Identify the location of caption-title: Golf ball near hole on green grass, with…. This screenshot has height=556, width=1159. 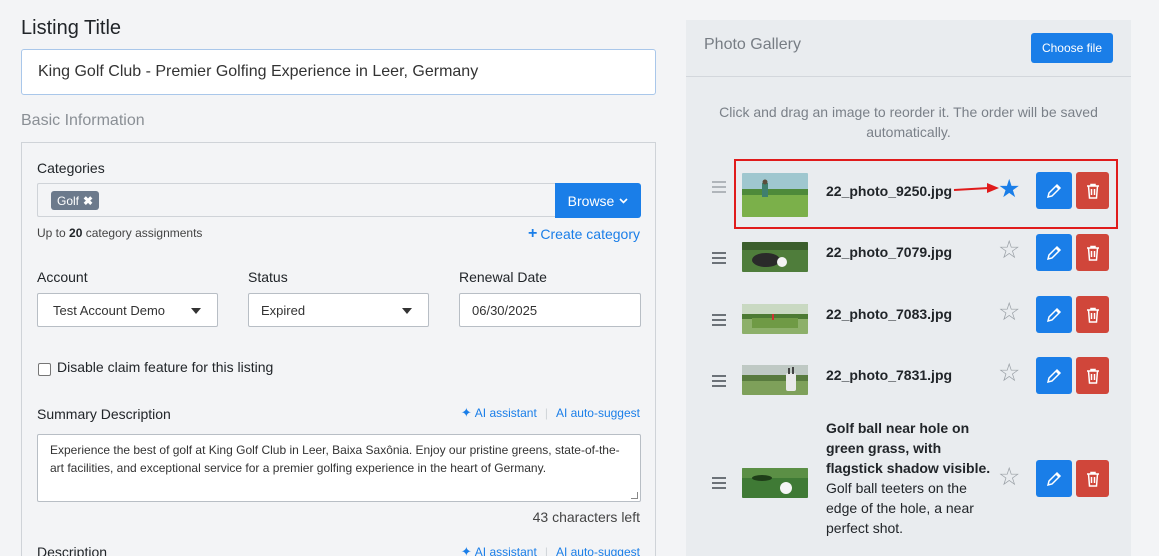
(908, 448).